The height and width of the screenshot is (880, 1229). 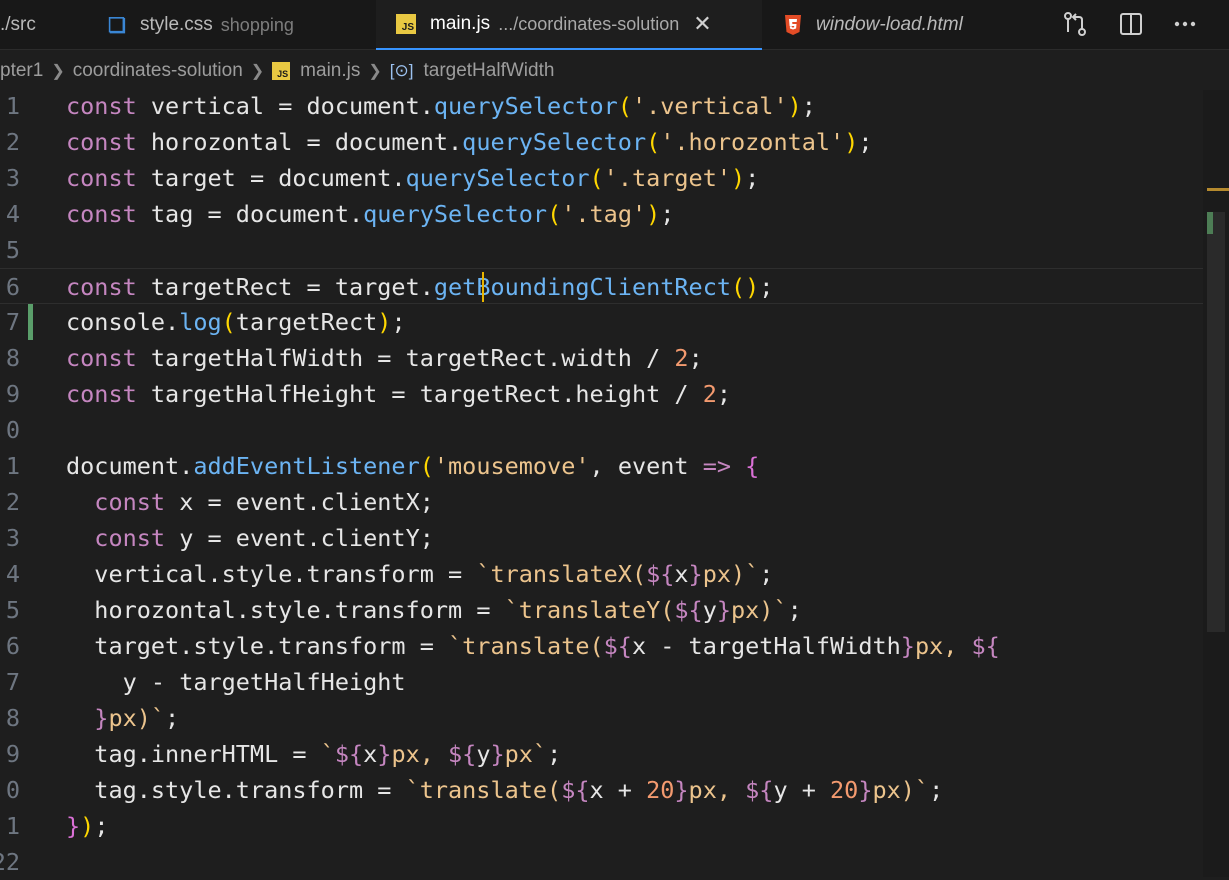 I want to click on code-line: 3 const y = event.clientY;, so click(x=605, y=538).